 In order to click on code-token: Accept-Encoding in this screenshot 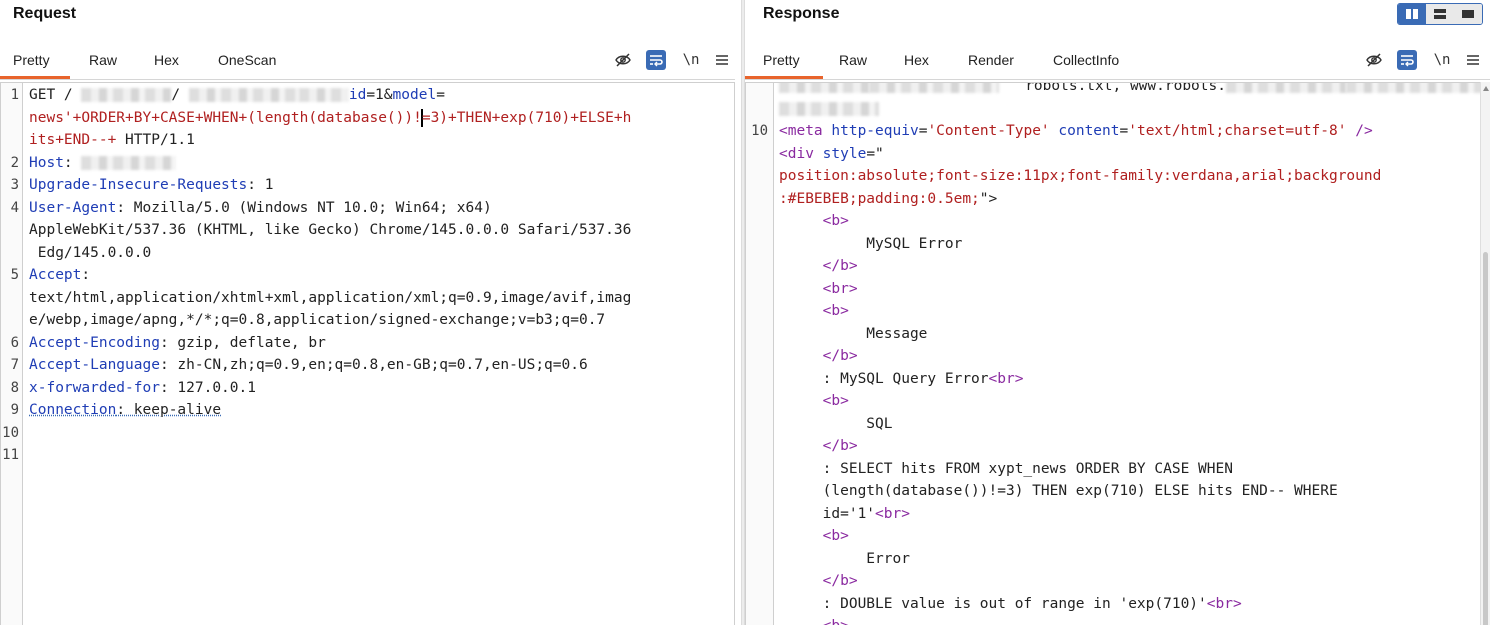, I will do `click(94, 342)`.